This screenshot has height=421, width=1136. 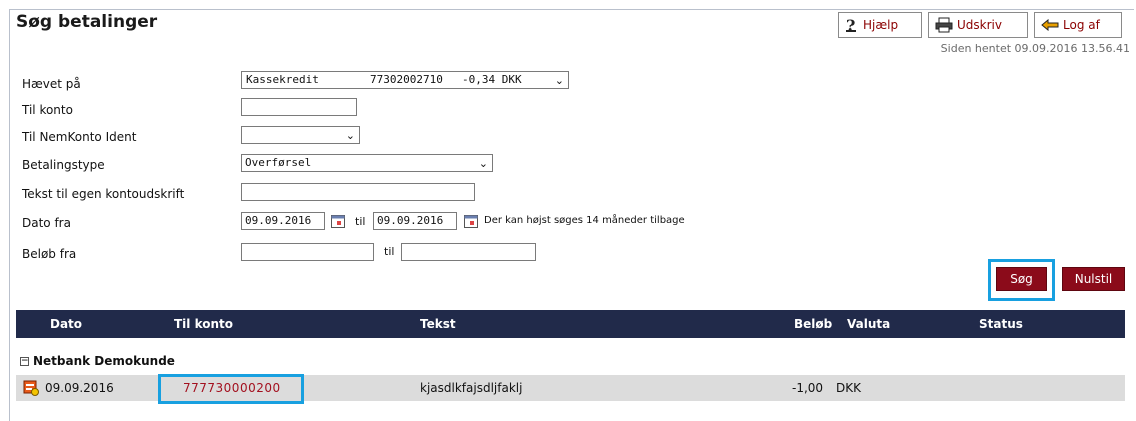 What do you see at coordinates (300, 135) in the screenshot?
I see `nemkonto-select: ⌄` at bounding box center [300, 135].